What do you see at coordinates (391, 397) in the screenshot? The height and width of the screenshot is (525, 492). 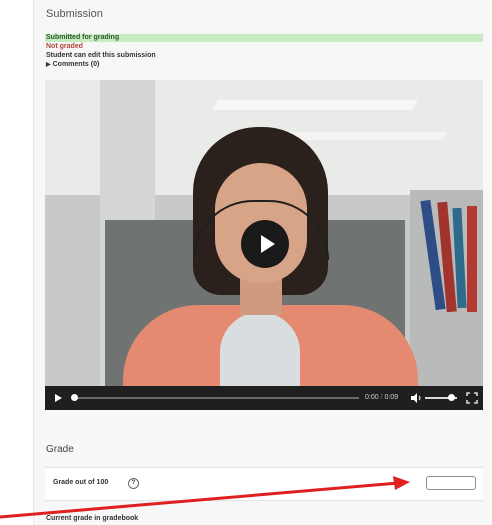 I see `duration: 0:09` at bounding box center [391, 397].